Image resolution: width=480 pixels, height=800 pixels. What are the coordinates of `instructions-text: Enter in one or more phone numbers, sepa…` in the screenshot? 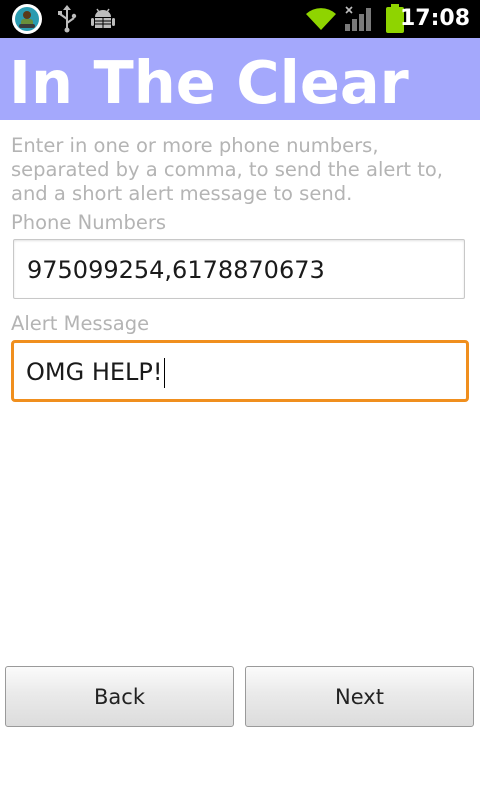 It's located at (227, 169).